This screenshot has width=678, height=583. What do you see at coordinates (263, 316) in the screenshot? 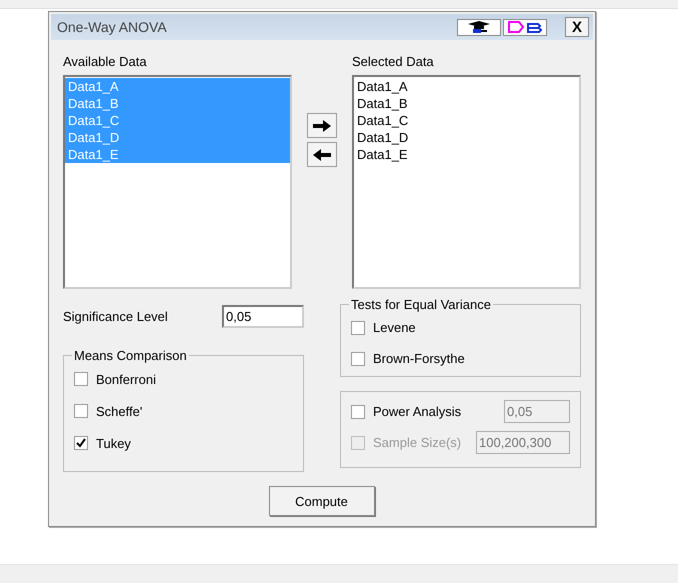
I see `significance-field: 0,05` at bounding box center [263, 316].